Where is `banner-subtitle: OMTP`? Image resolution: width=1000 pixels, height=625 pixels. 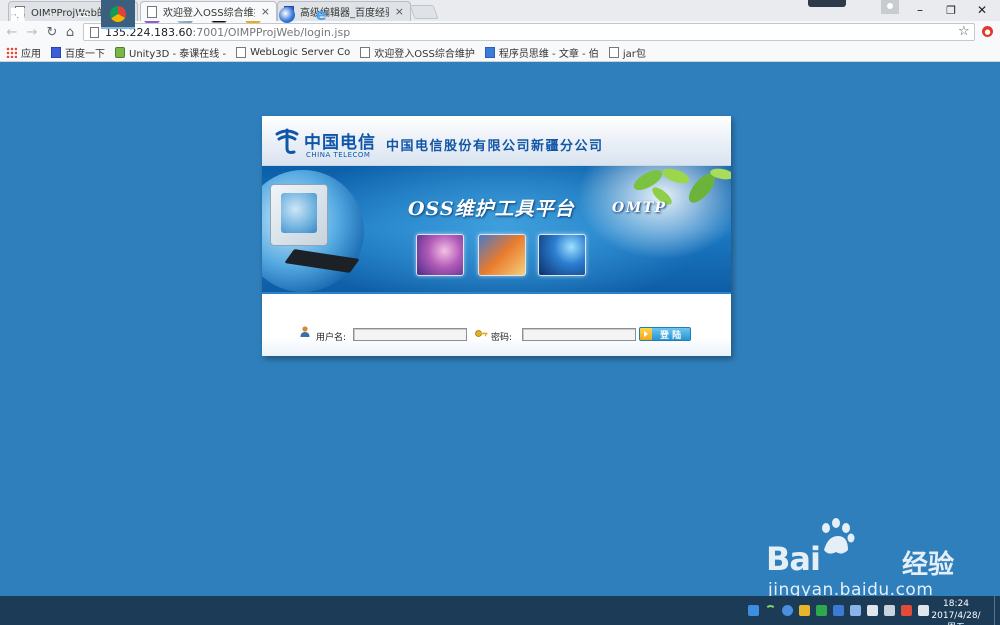 banner-subtitle: OMTP is located at coordinates (639, 208).